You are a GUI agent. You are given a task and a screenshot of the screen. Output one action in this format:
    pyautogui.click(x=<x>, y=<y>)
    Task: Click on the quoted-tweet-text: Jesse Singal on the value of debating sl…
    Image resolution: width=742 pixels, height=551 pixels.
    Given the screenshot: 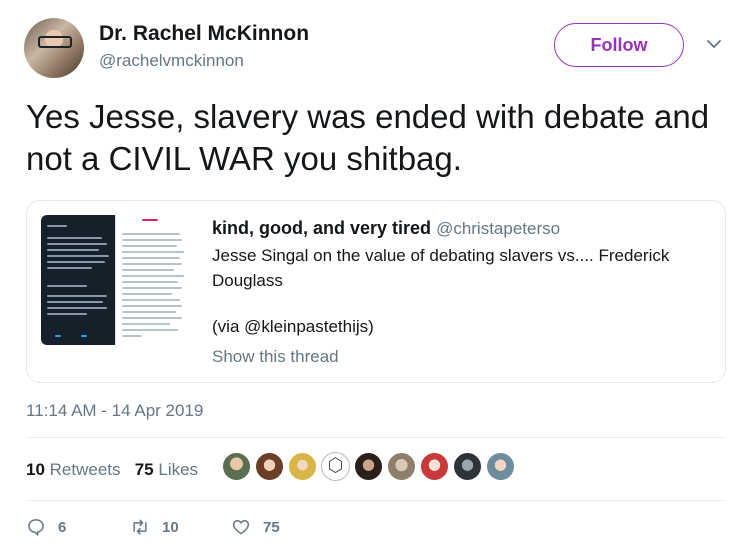 What is the action you would take?
    pyautogui.click(x=441, y=268)
    